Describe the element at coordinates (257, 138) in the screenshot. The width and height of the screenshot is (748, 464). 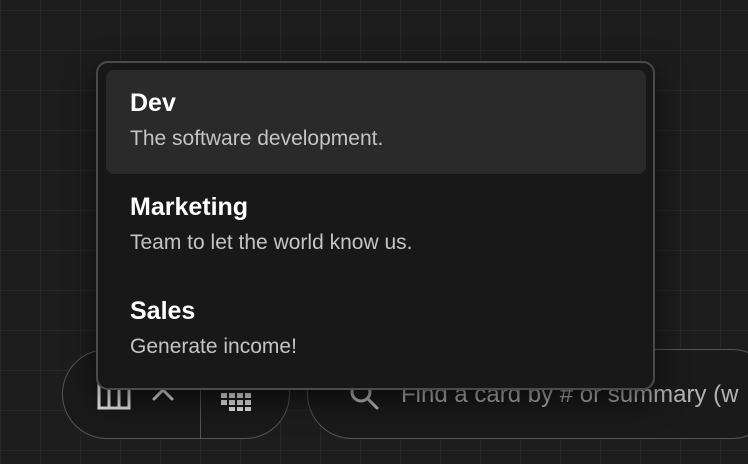
I see `team-option-description: The software development.` at that location.